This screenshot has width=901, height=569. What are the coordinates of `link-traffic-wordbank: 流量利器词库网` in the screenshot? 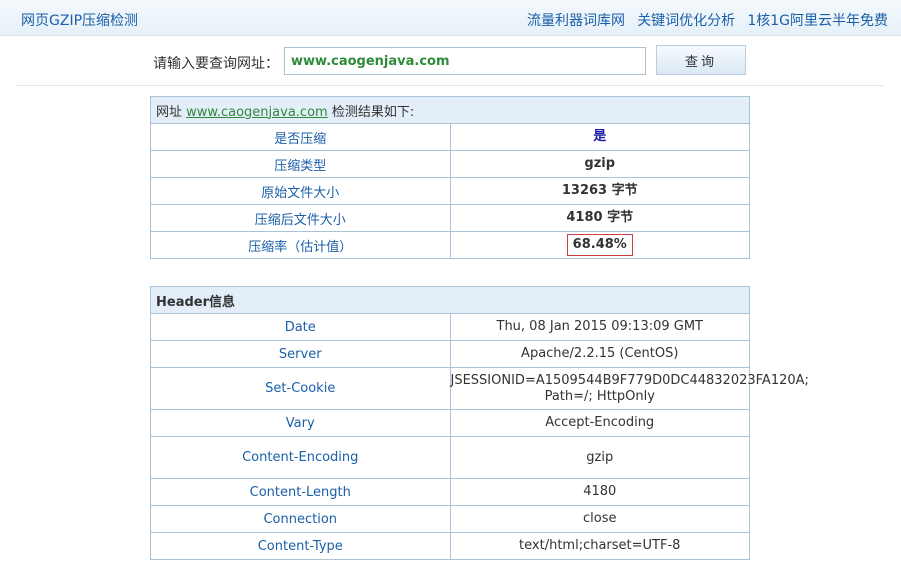 It's located at (576, 21).